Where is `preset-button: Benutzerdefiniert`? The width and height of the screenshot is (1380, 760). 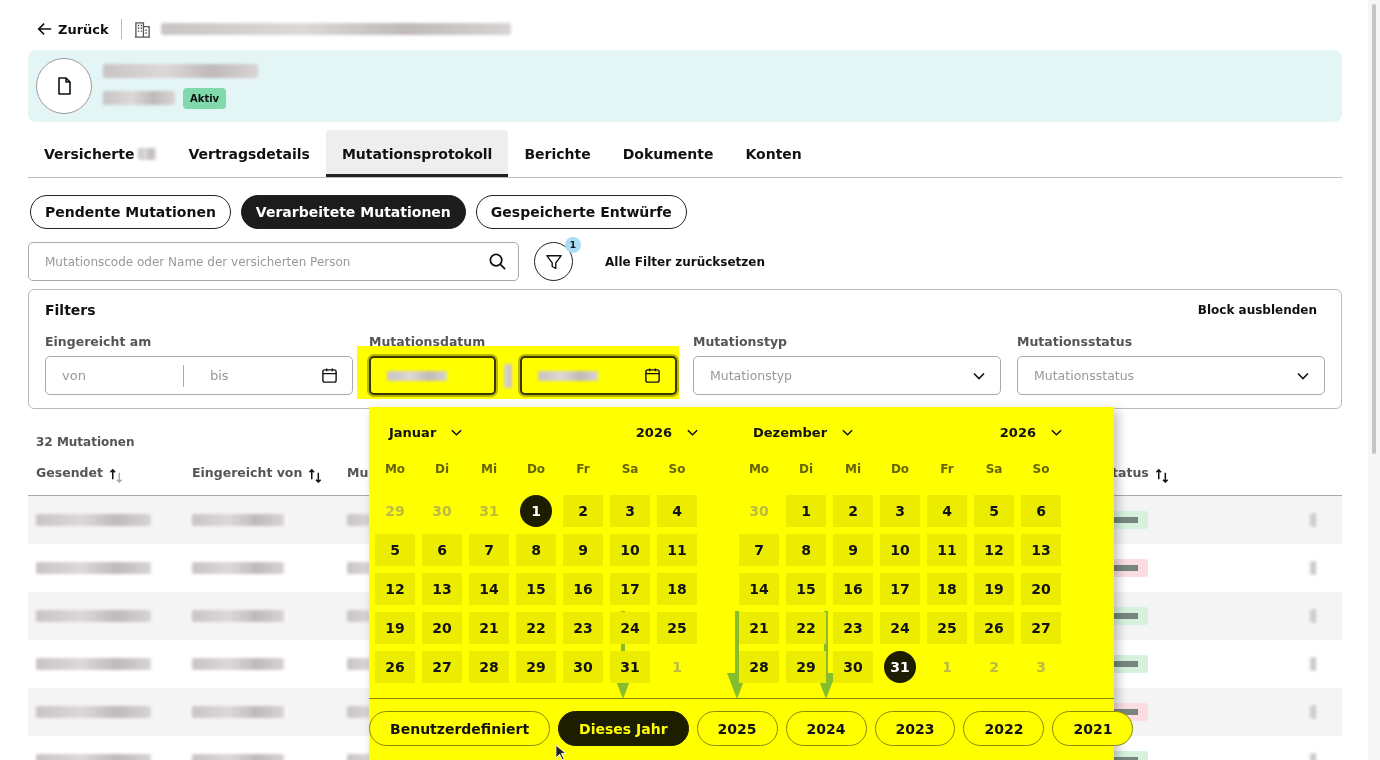 preset-button: Benutzerdefiniert is located at coordinates (460, 728).